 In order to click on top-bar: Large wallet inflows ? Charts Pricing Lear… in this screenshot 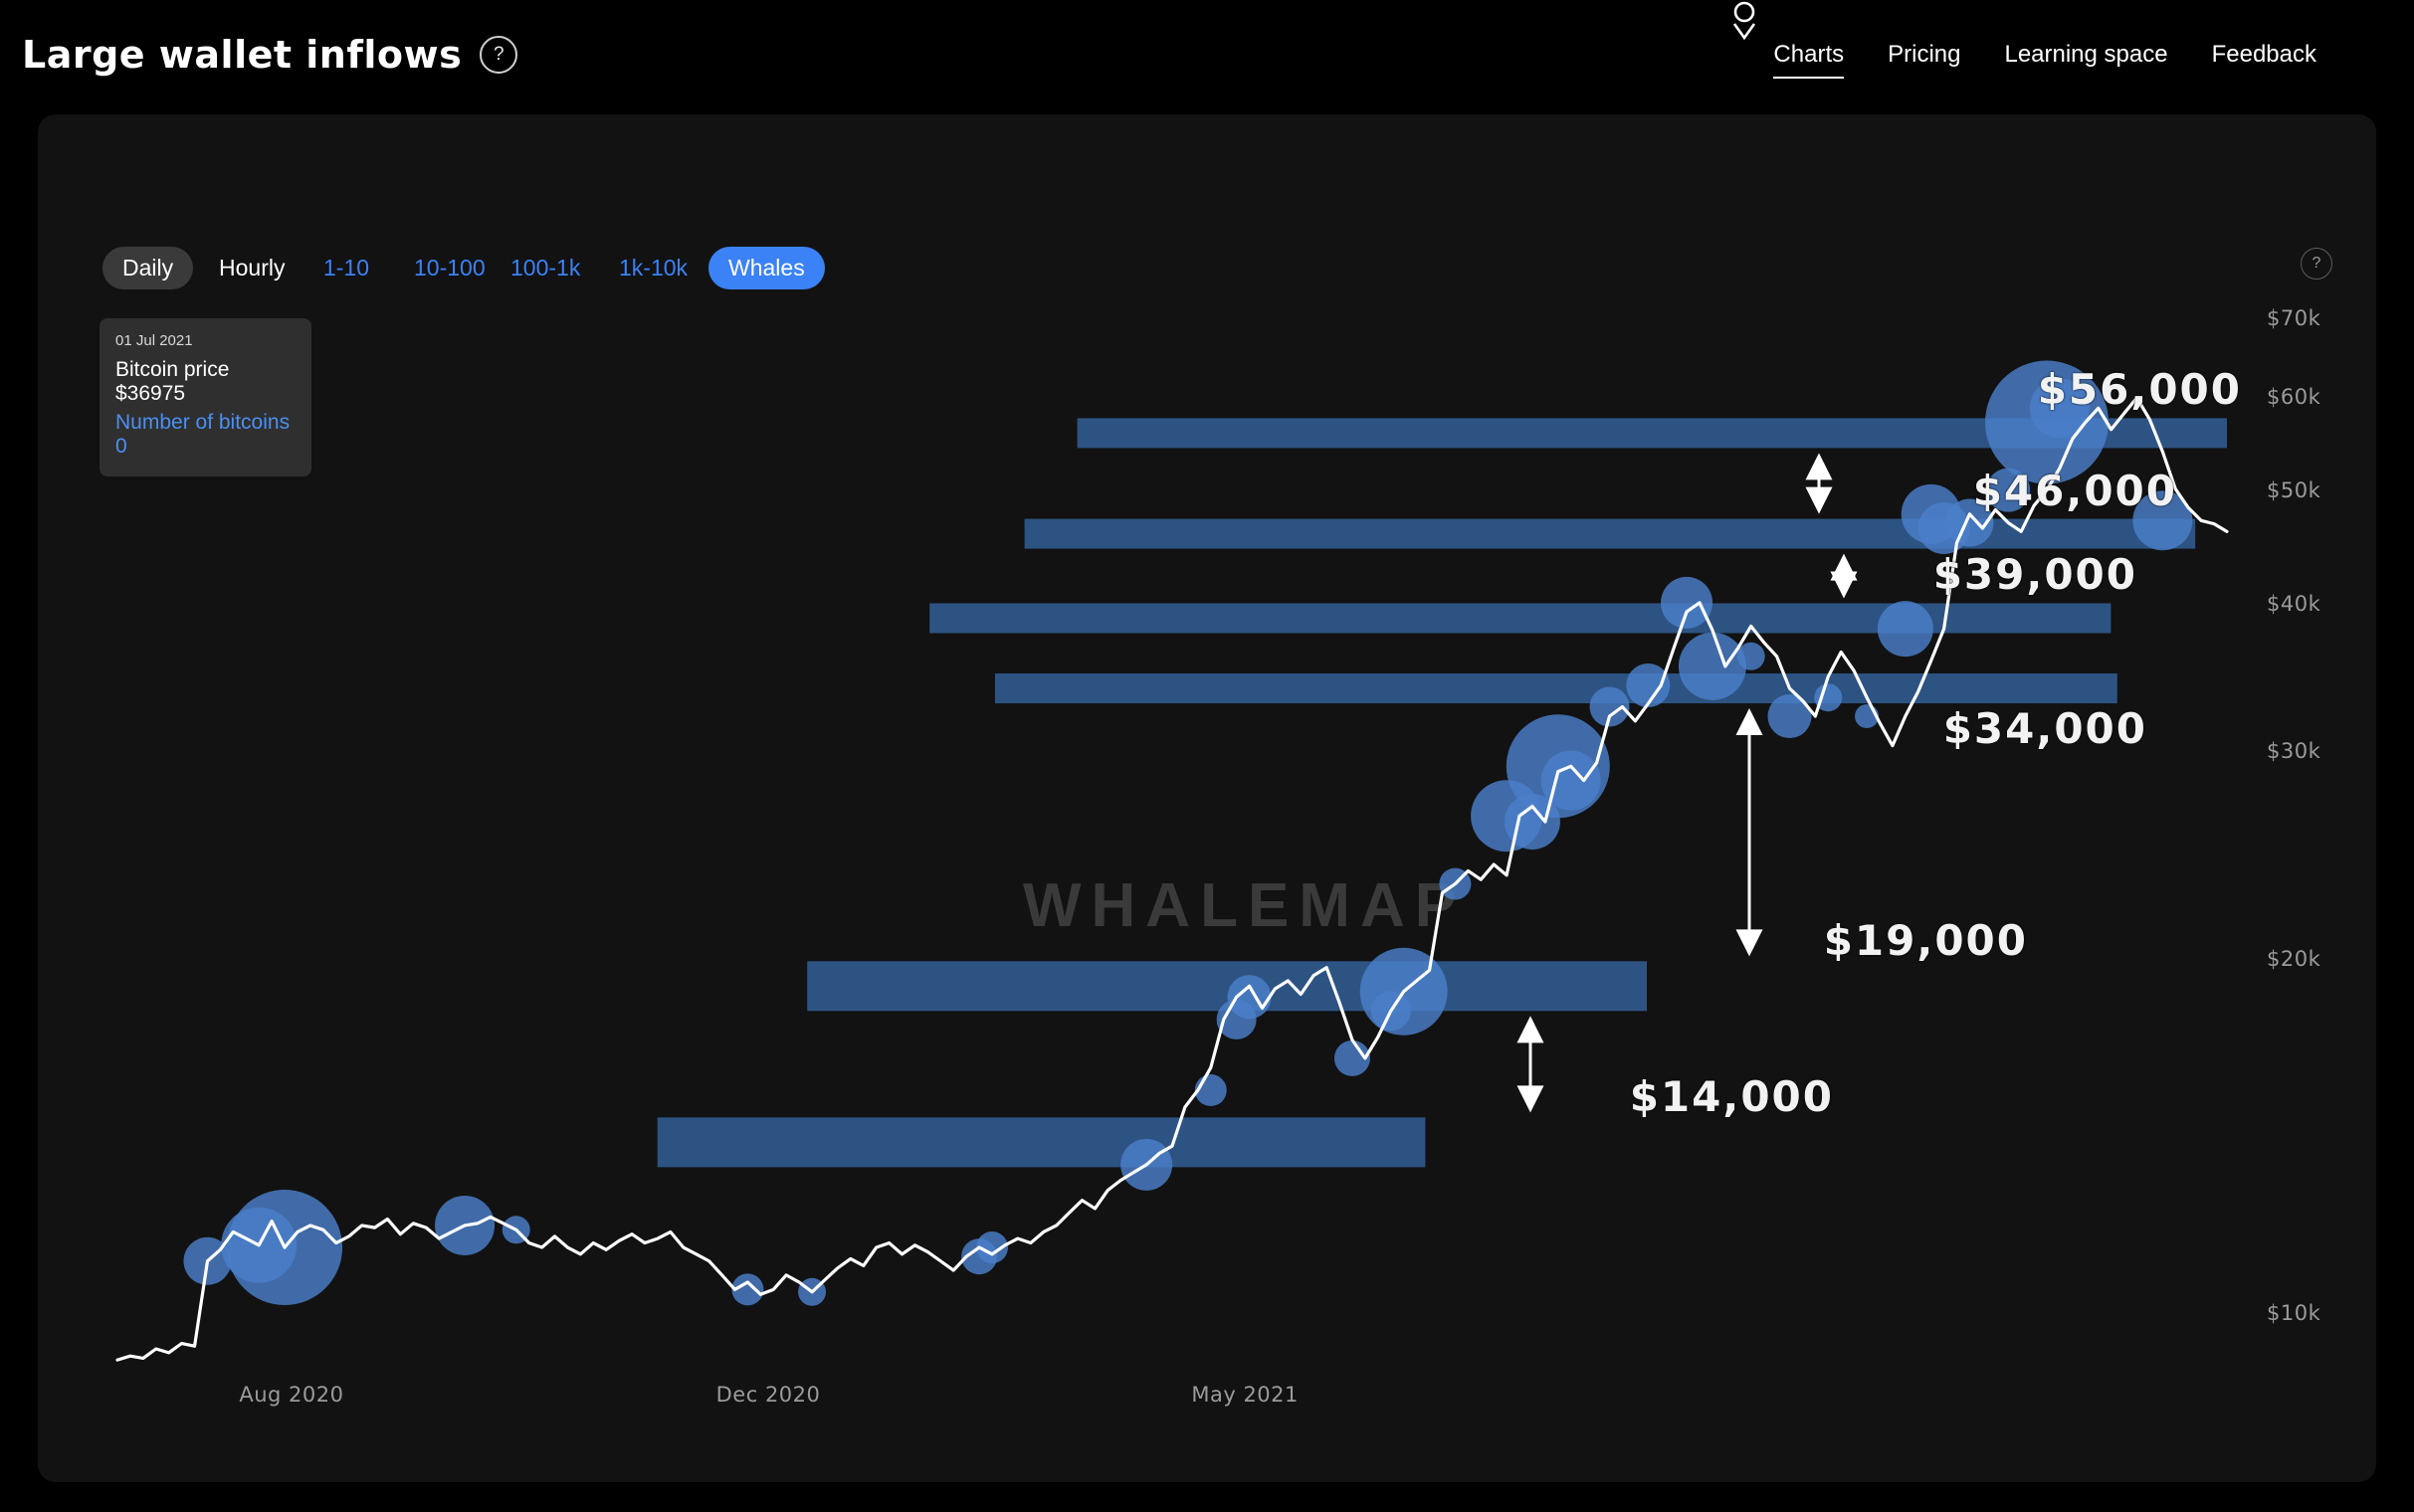, I will do `click(1207, 54)`.